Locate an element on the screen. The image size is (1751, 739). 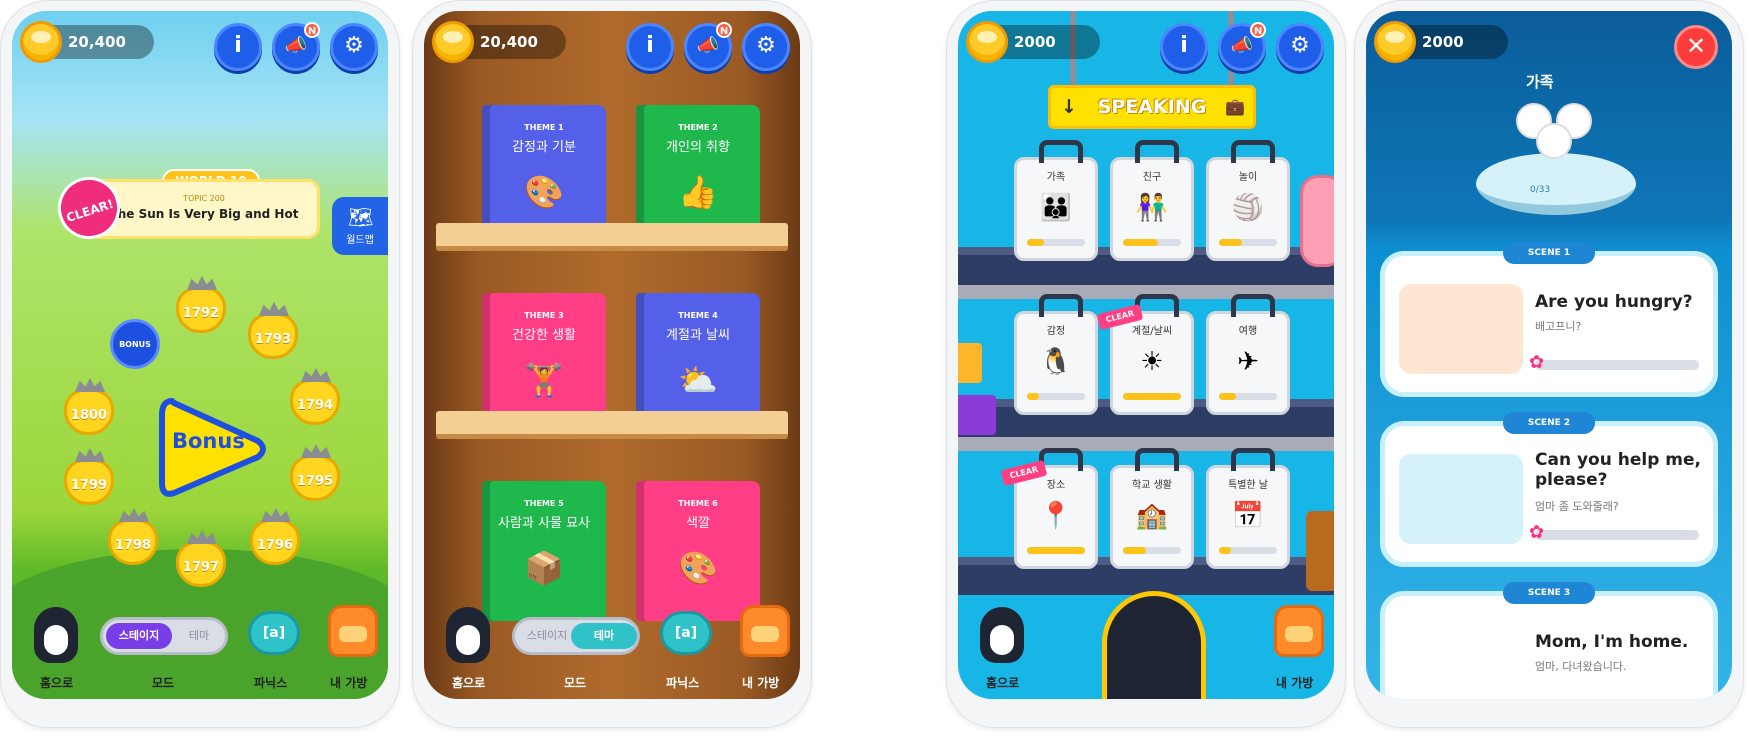
suitcase-topic: 특별한 날 📅 is located at coordinates (1248, 508).